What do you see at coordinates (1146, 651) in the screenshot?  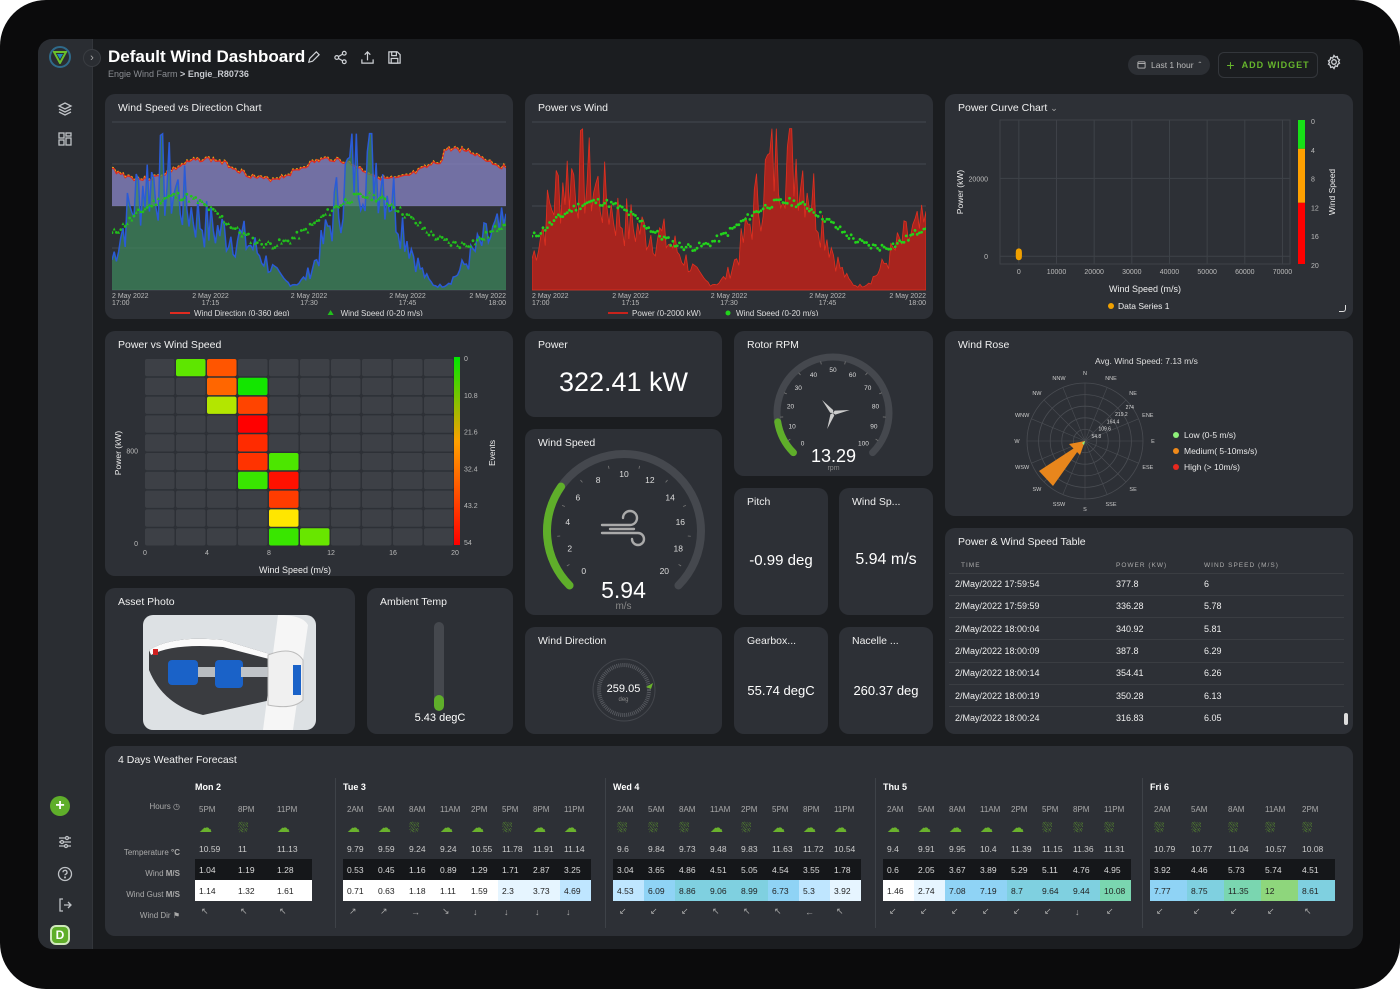 I see `table-row: 2/May/2022 18:00:09 387.8 6.29` at bounding box center [1146, 651].